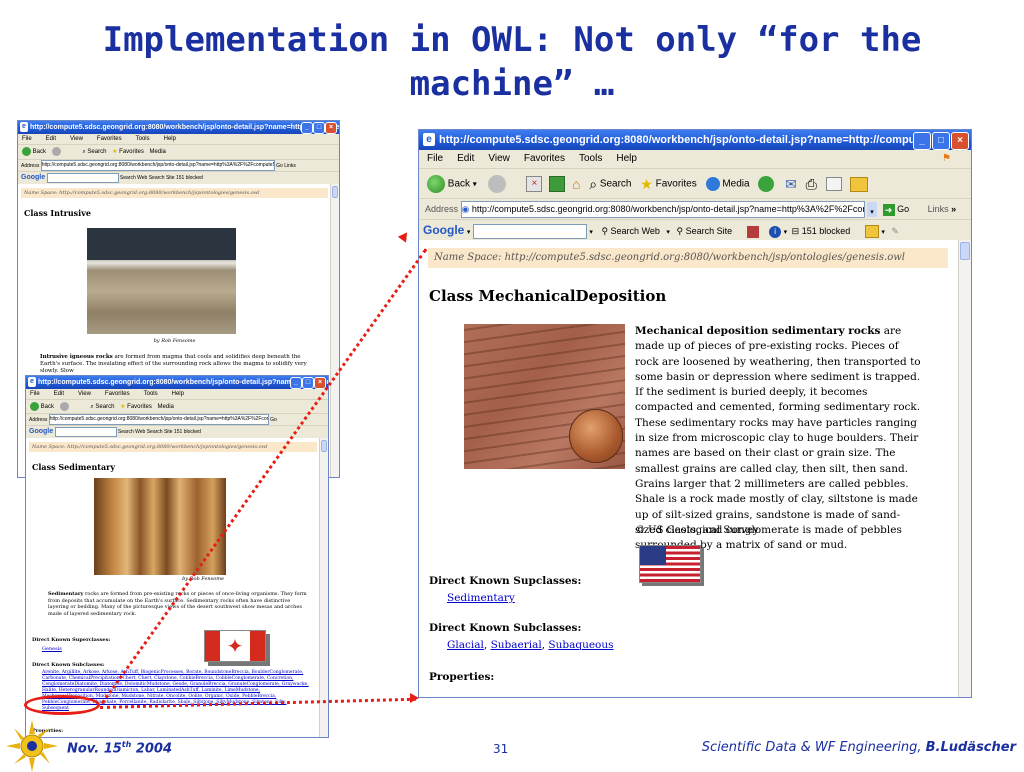  I want to click on options-dropdown-icon: ▾, so click(883, 232).